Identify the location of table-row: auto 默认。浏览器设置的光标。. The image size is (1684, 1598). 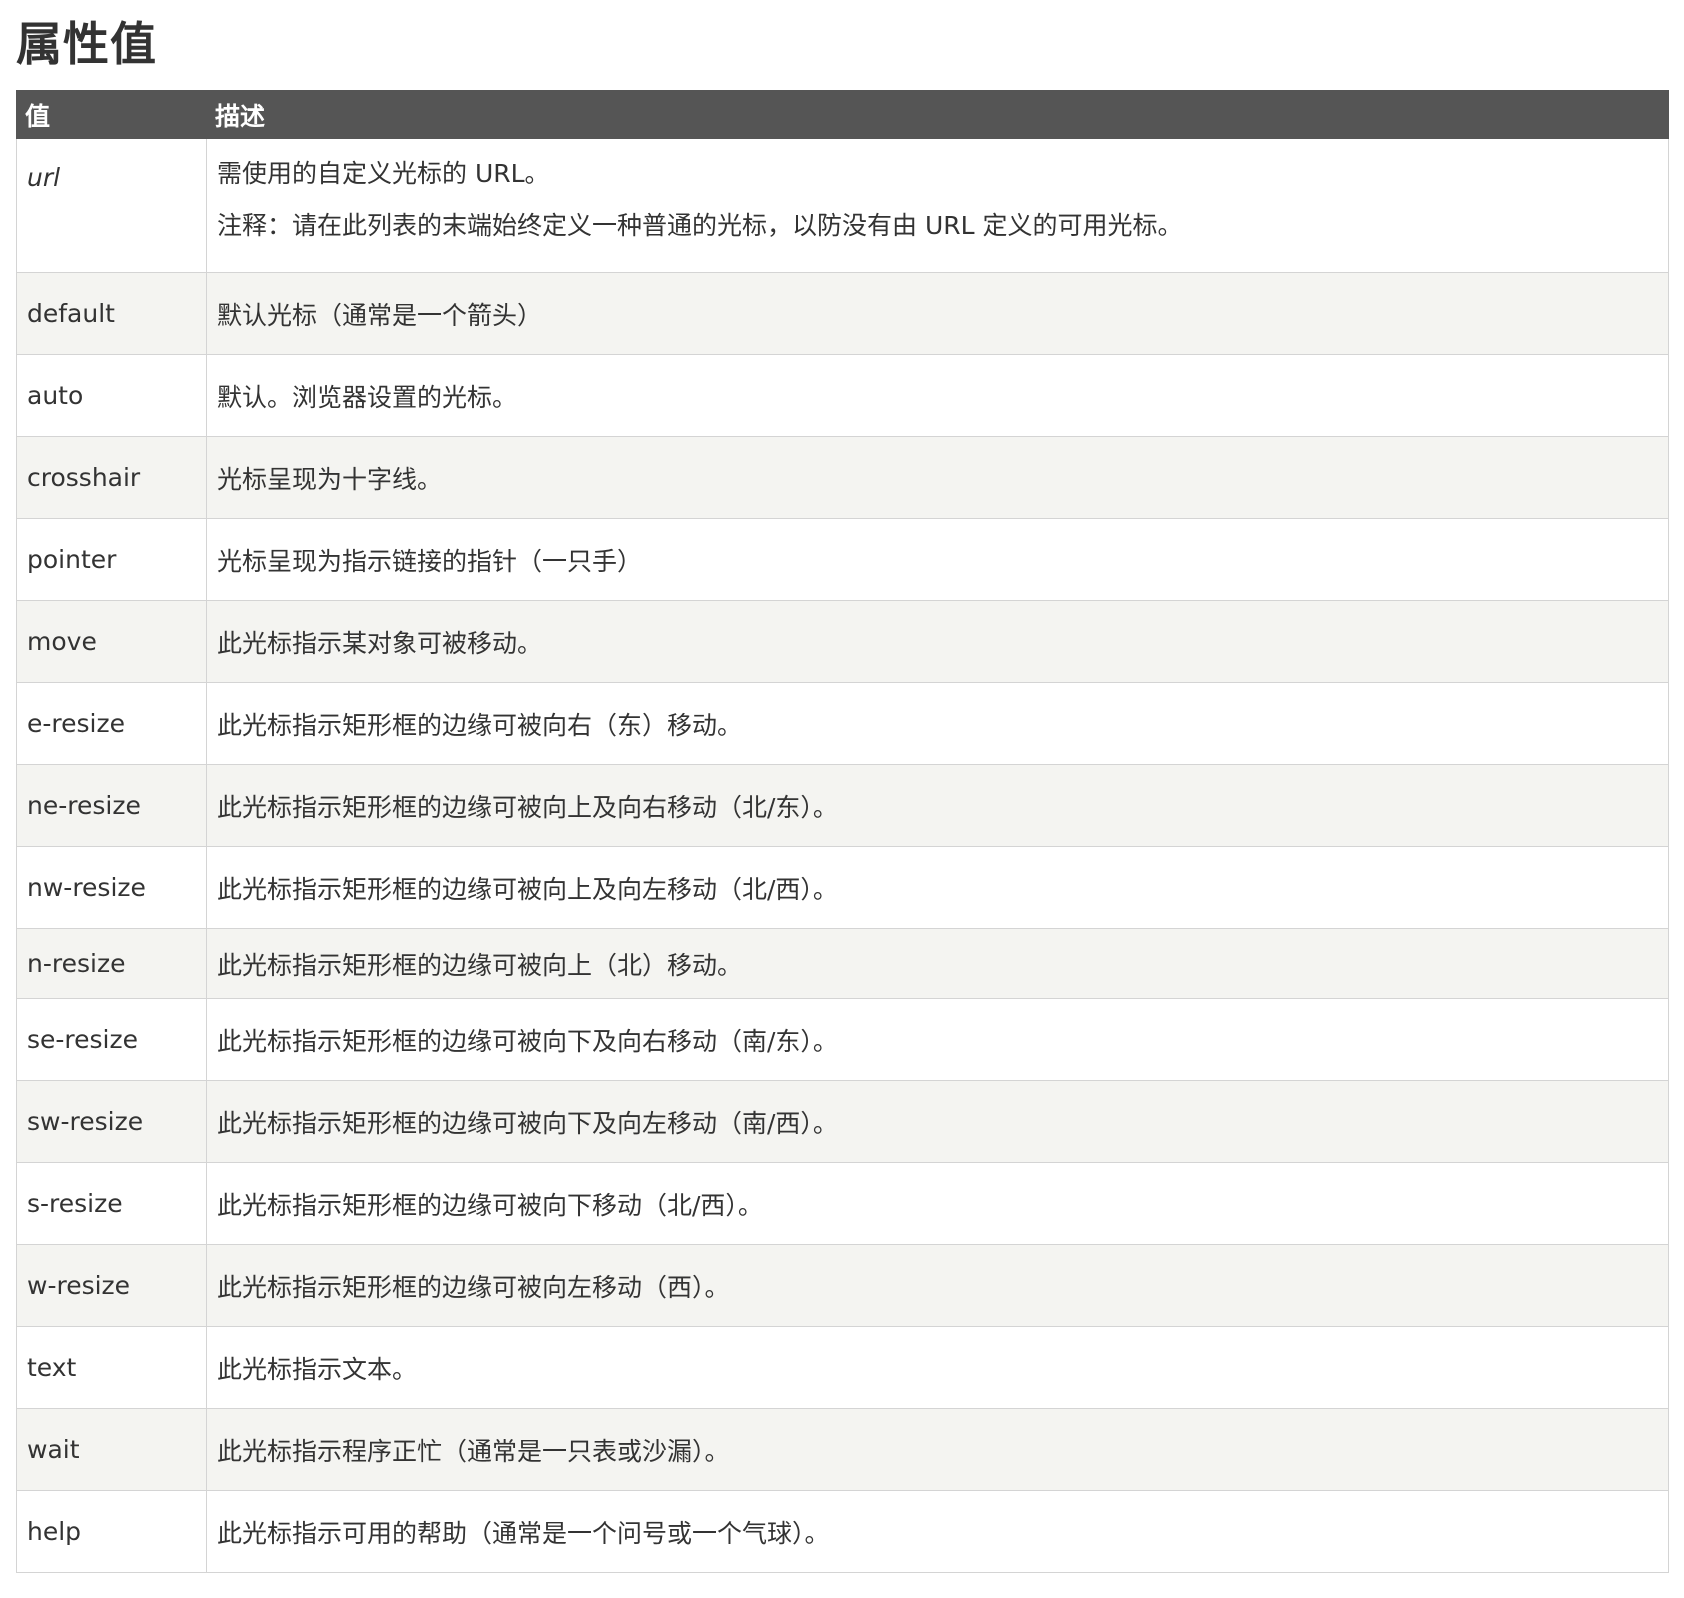
(842, 395).